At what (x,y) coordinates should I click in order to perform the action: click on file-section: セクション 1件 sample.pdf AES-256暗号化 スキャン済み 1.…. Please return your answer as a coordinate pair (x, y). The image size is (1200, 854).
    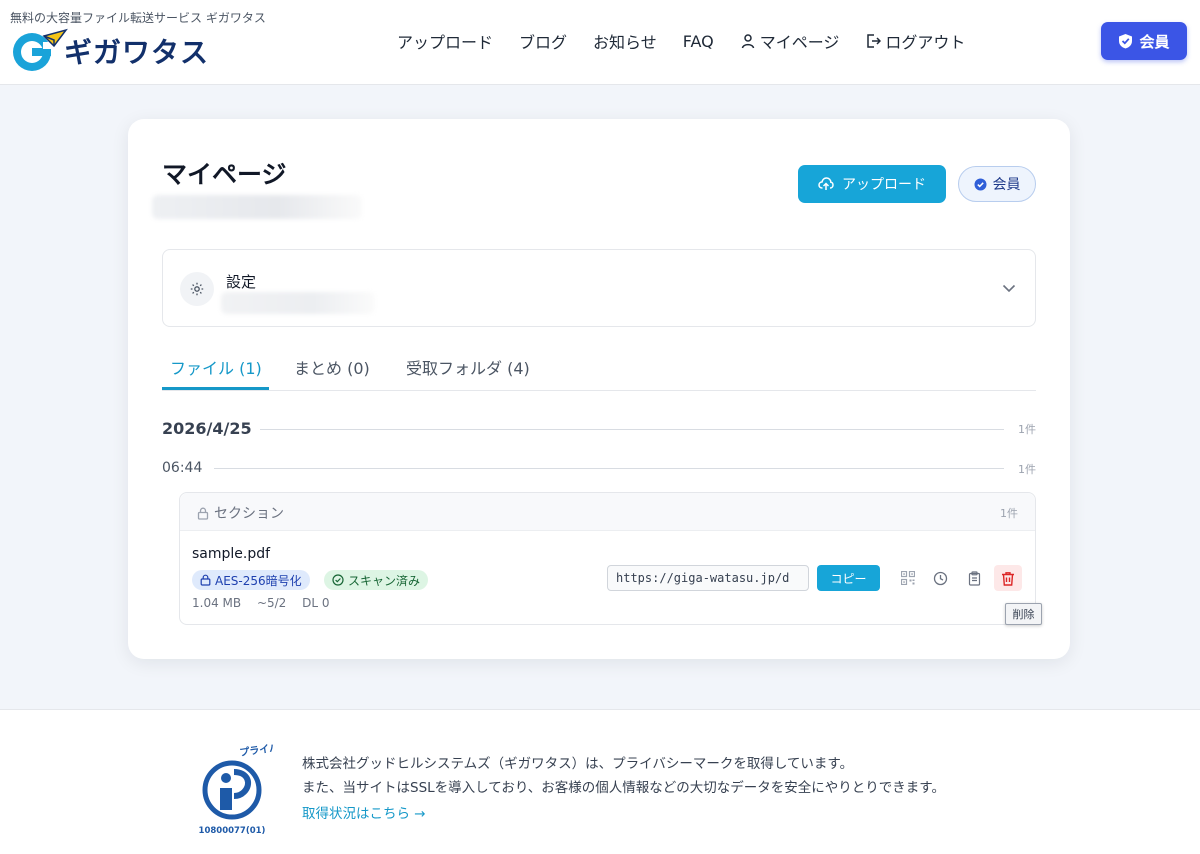
    Looking at the image, I should click on (610, 558).